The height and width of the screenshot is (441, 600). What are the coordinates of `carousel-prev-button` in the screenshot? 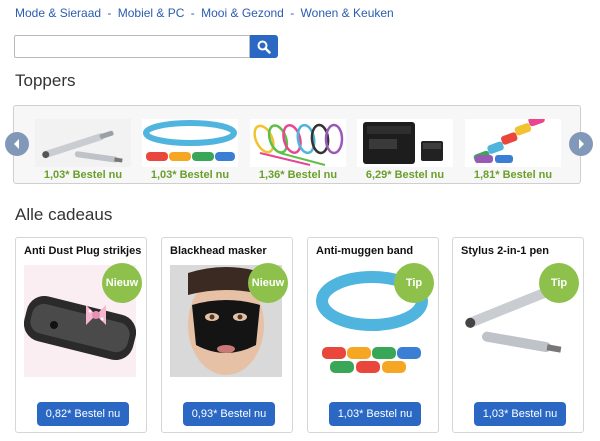 It's located at (17, 144).